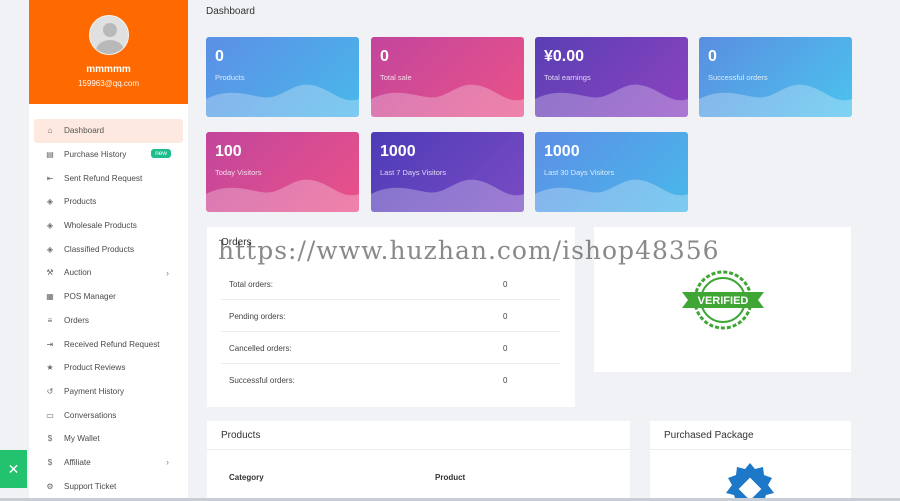  I want to click on sidebar-item-purchase-history: ▤ Purchase History new, so click(108, 155).